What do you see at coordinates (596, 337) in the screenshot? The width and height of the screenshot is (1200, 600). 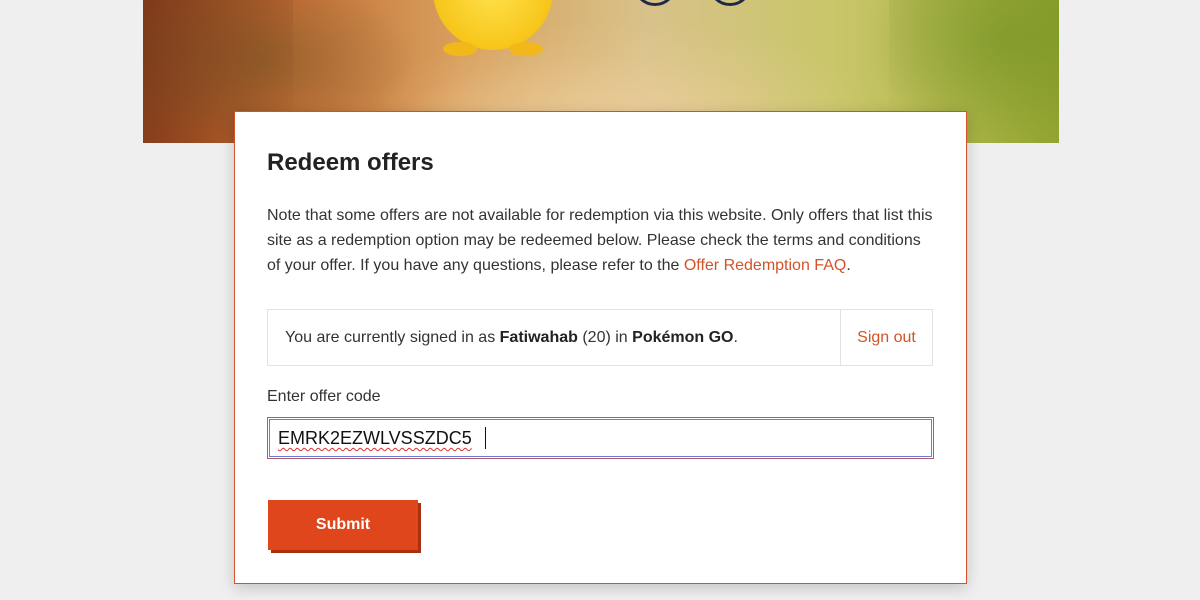 I see `signed-in-level: (20)` at bounding box center [596, 337].